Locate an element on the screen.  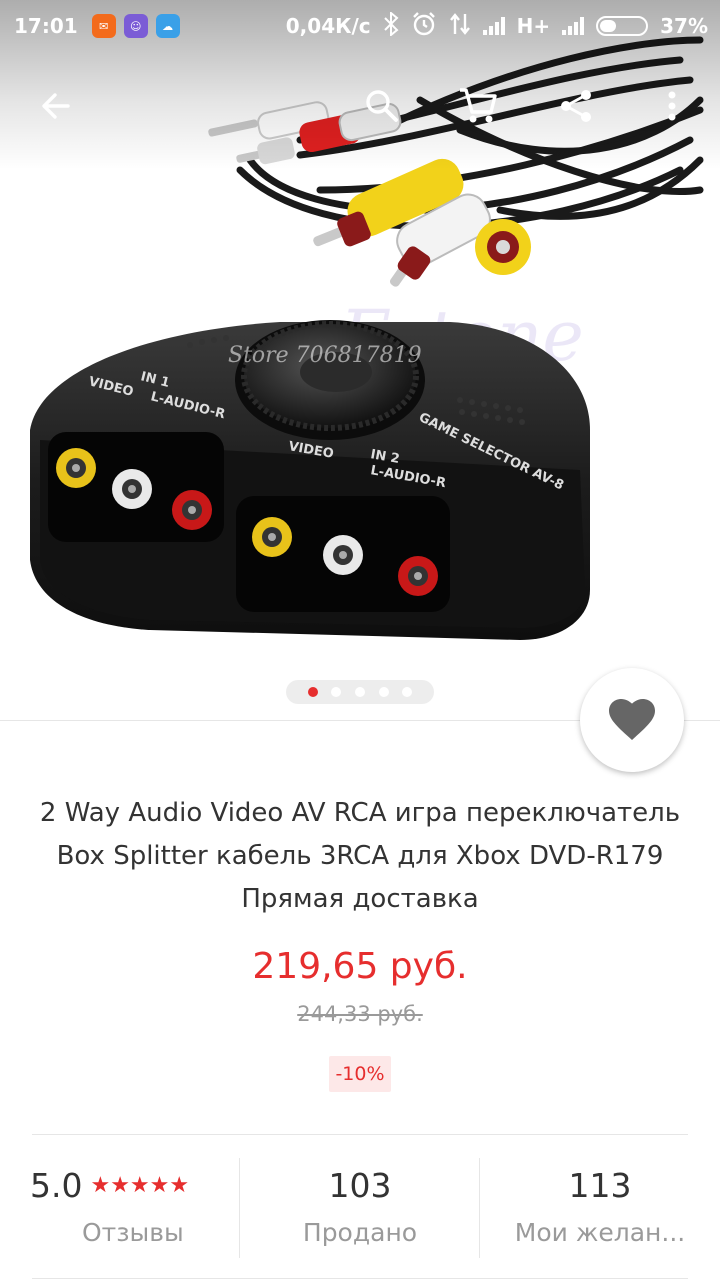
wishlist-count: 113 is located at coordinates (600, 1185).